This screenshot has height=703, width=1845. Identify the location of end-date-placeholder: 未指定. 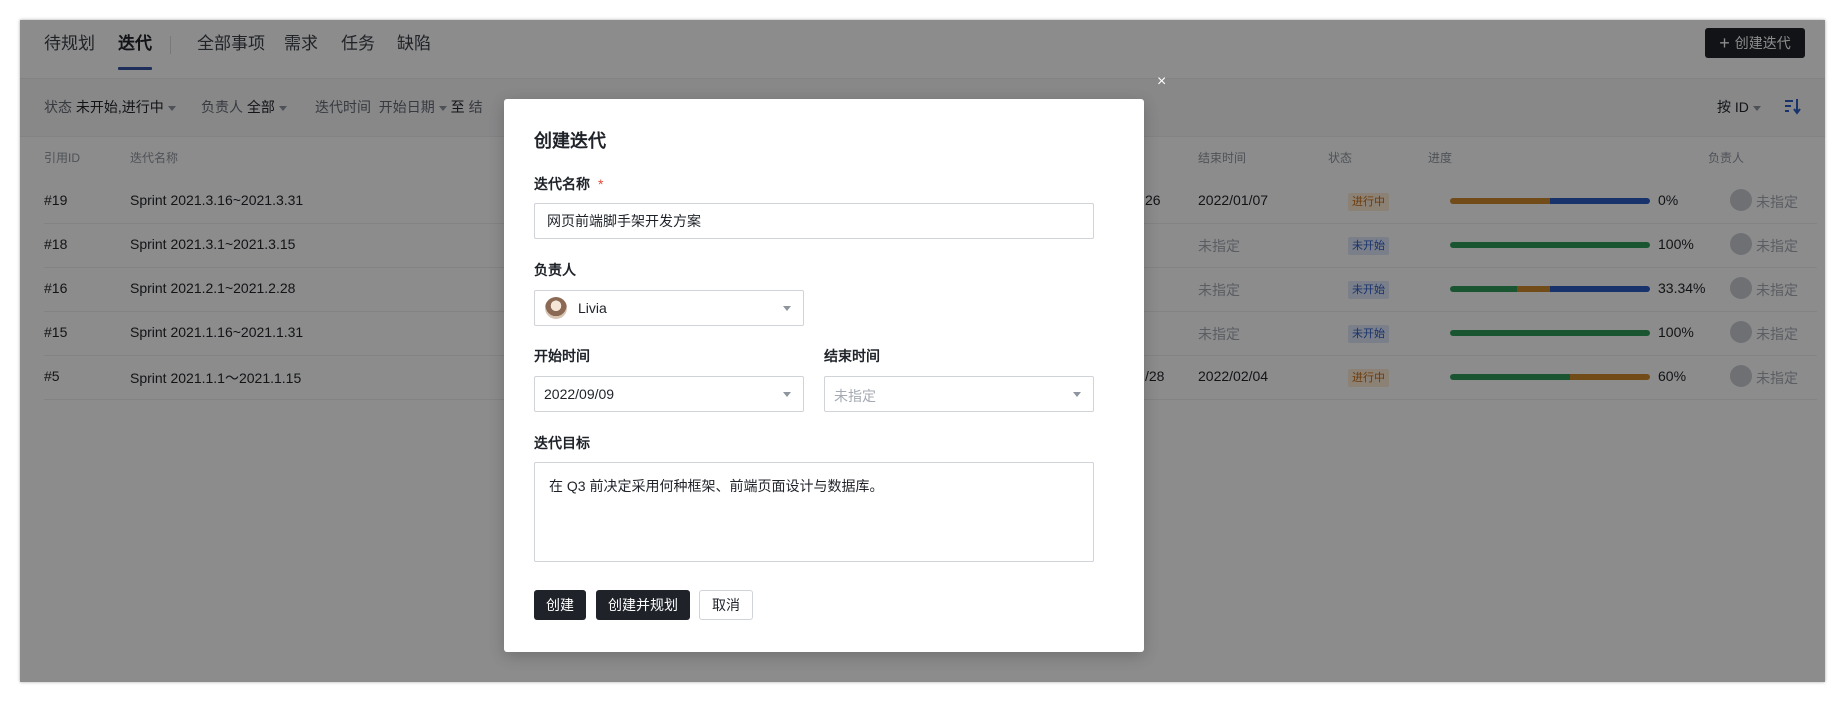
(855, 396).